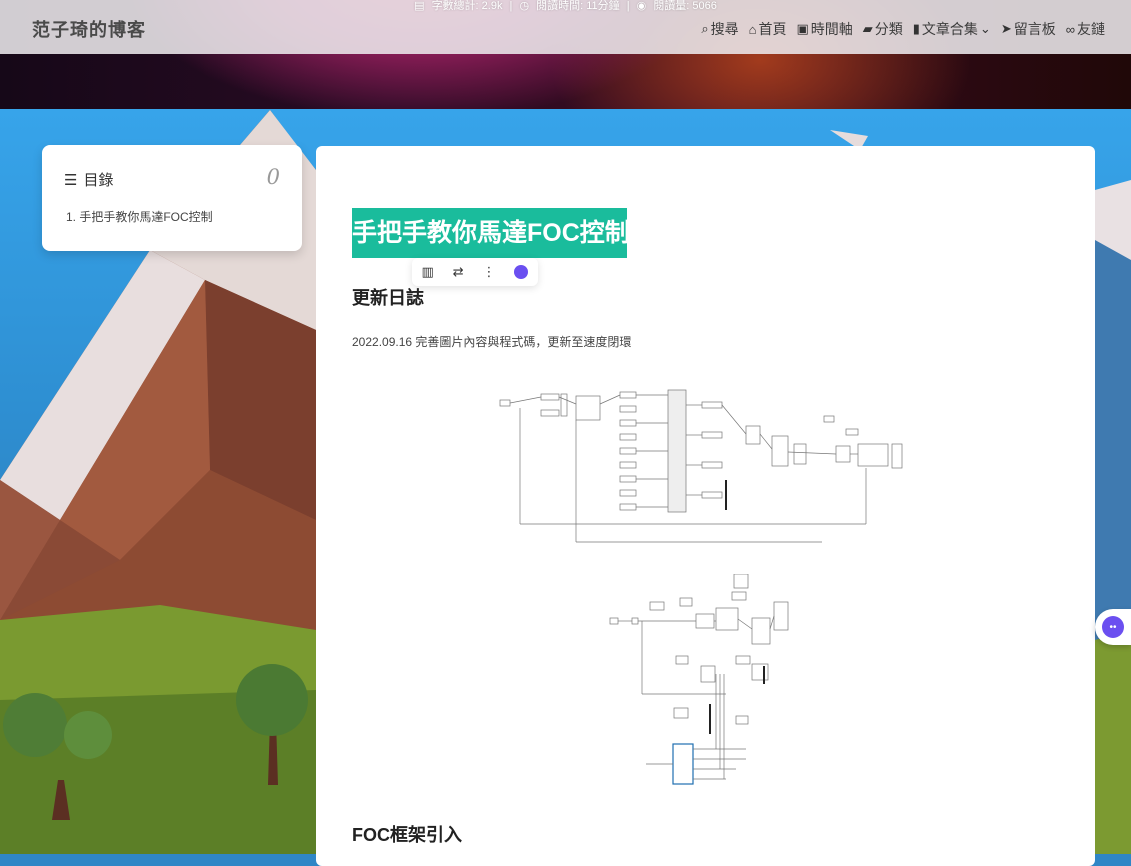  What do you see at coordinates (752, 29) in the screenshot?
I see `home-icon: ⌂` at bounding box center [752, 29].